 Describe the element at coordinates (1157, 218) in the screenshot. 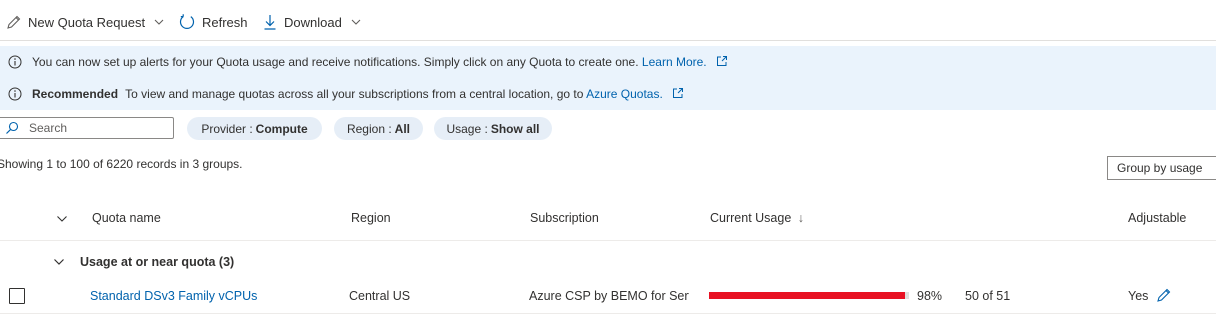

I see `column-header-adjustable: Adjustable` at that location.